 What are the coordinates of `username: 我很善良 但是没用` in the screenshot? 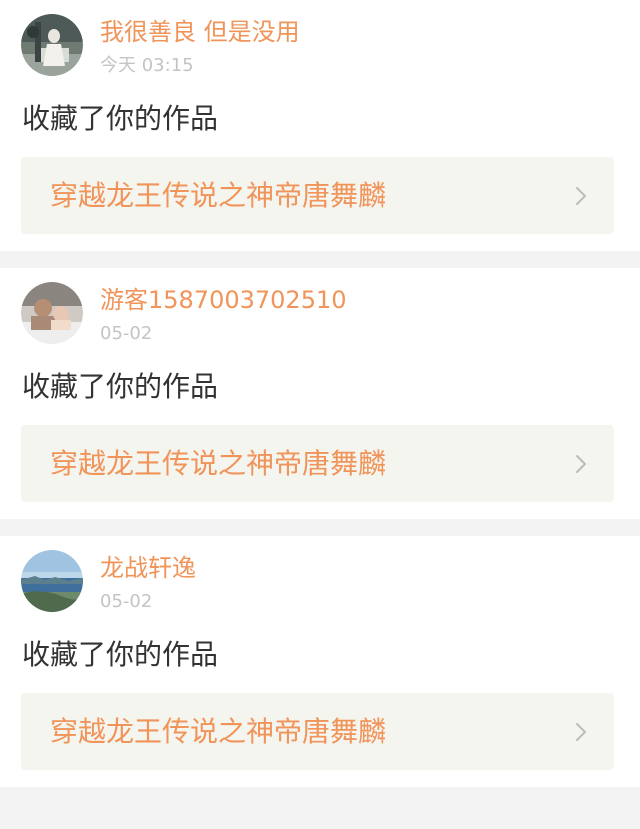 It's located at (200, 32).